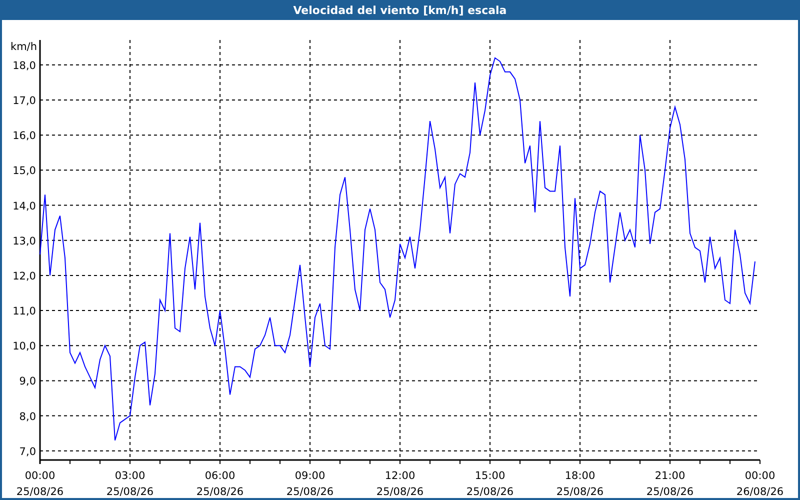 The image size is (800, 500). I want to click on x-tick-date-label: 26/08/26, so click(760, 492).